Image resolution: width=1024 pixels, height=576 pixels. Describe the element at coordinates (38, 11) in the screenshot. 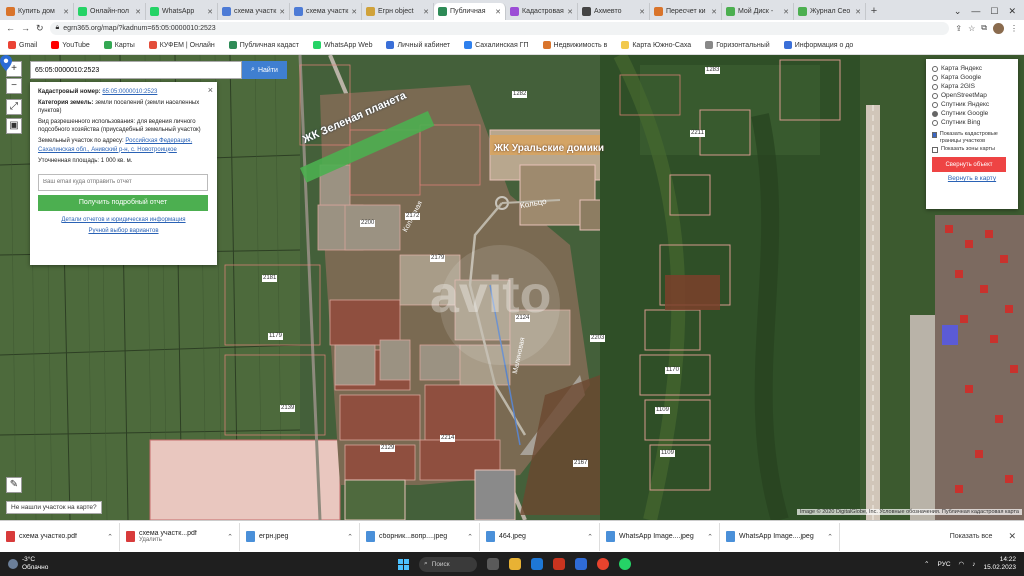

I see `tab-0: Купить дом ✕` at that location.